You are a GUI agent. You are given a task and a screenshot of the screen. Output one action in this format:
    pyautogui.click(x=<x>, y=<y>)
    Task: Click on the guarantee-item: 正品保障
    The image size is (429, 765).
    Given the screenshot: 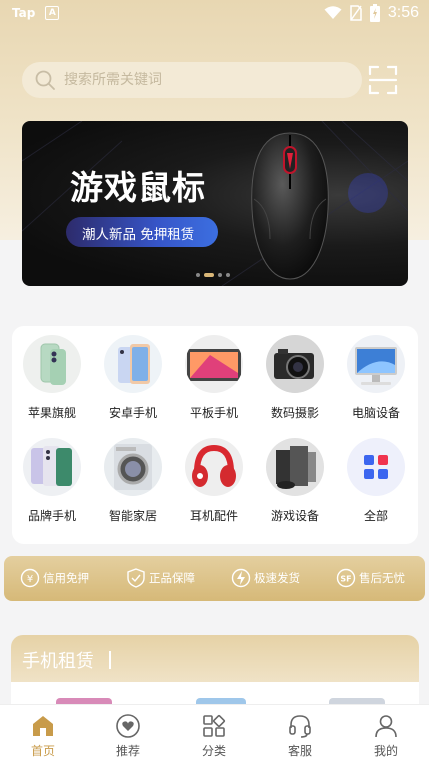 What is the action you would take?
    pyautogui.click(x=160, y=578)
    